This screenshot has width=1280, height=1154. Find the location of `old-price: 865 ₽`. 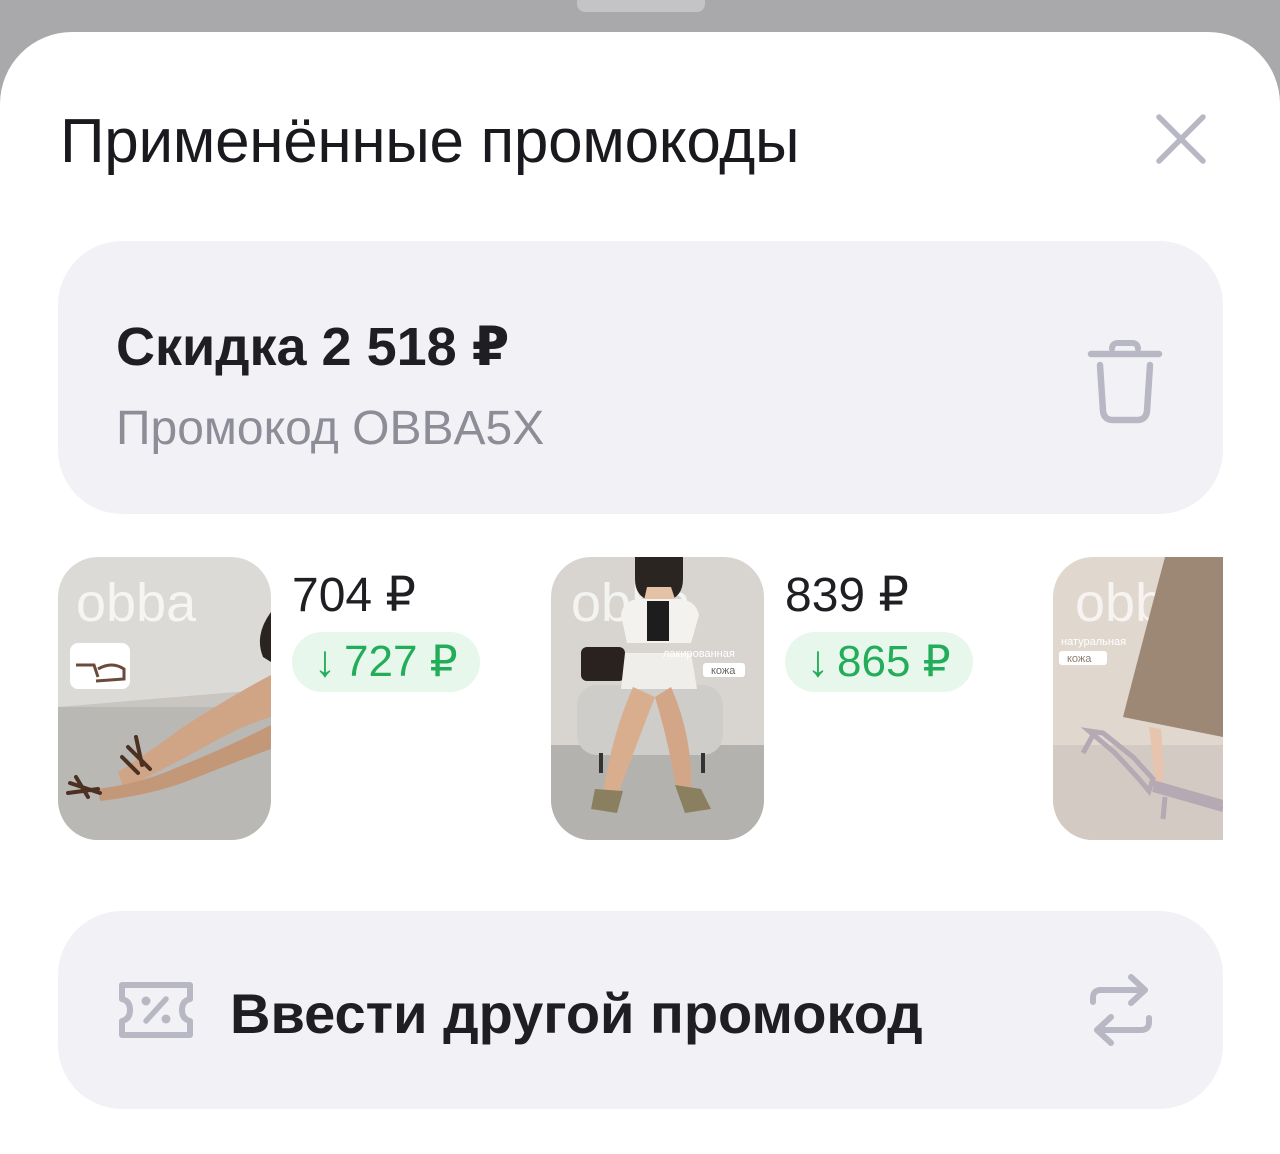

old-price: 865 ₽ is located at coordinates (894, 661).